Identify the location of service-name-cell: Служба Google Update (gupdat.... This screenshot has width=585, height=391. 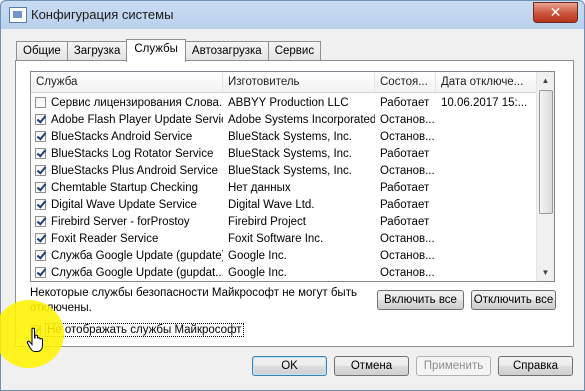
(127, 273).